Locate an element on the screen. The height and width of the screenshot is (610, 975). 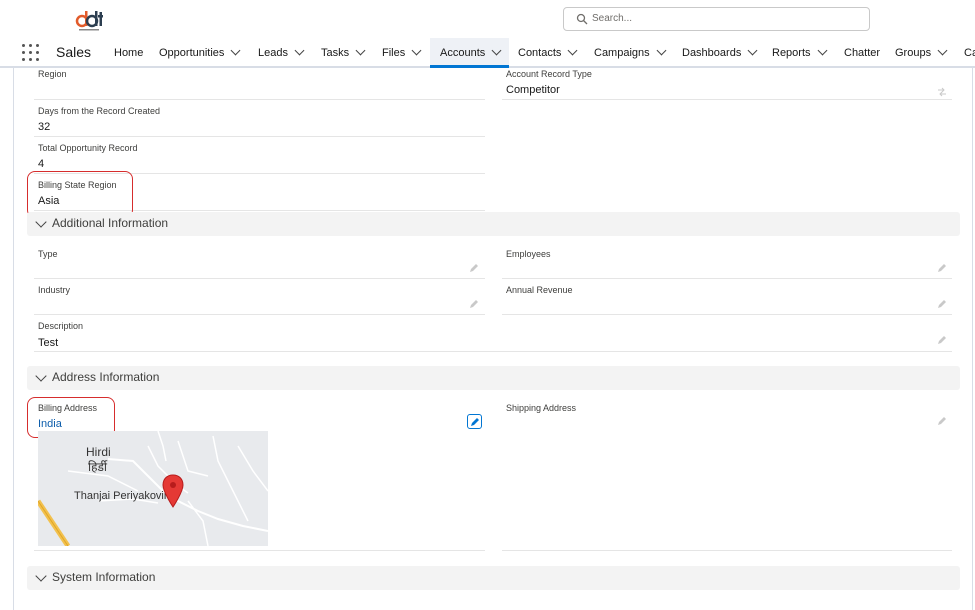
map-pin-icon is located at coordinates (173, 491).